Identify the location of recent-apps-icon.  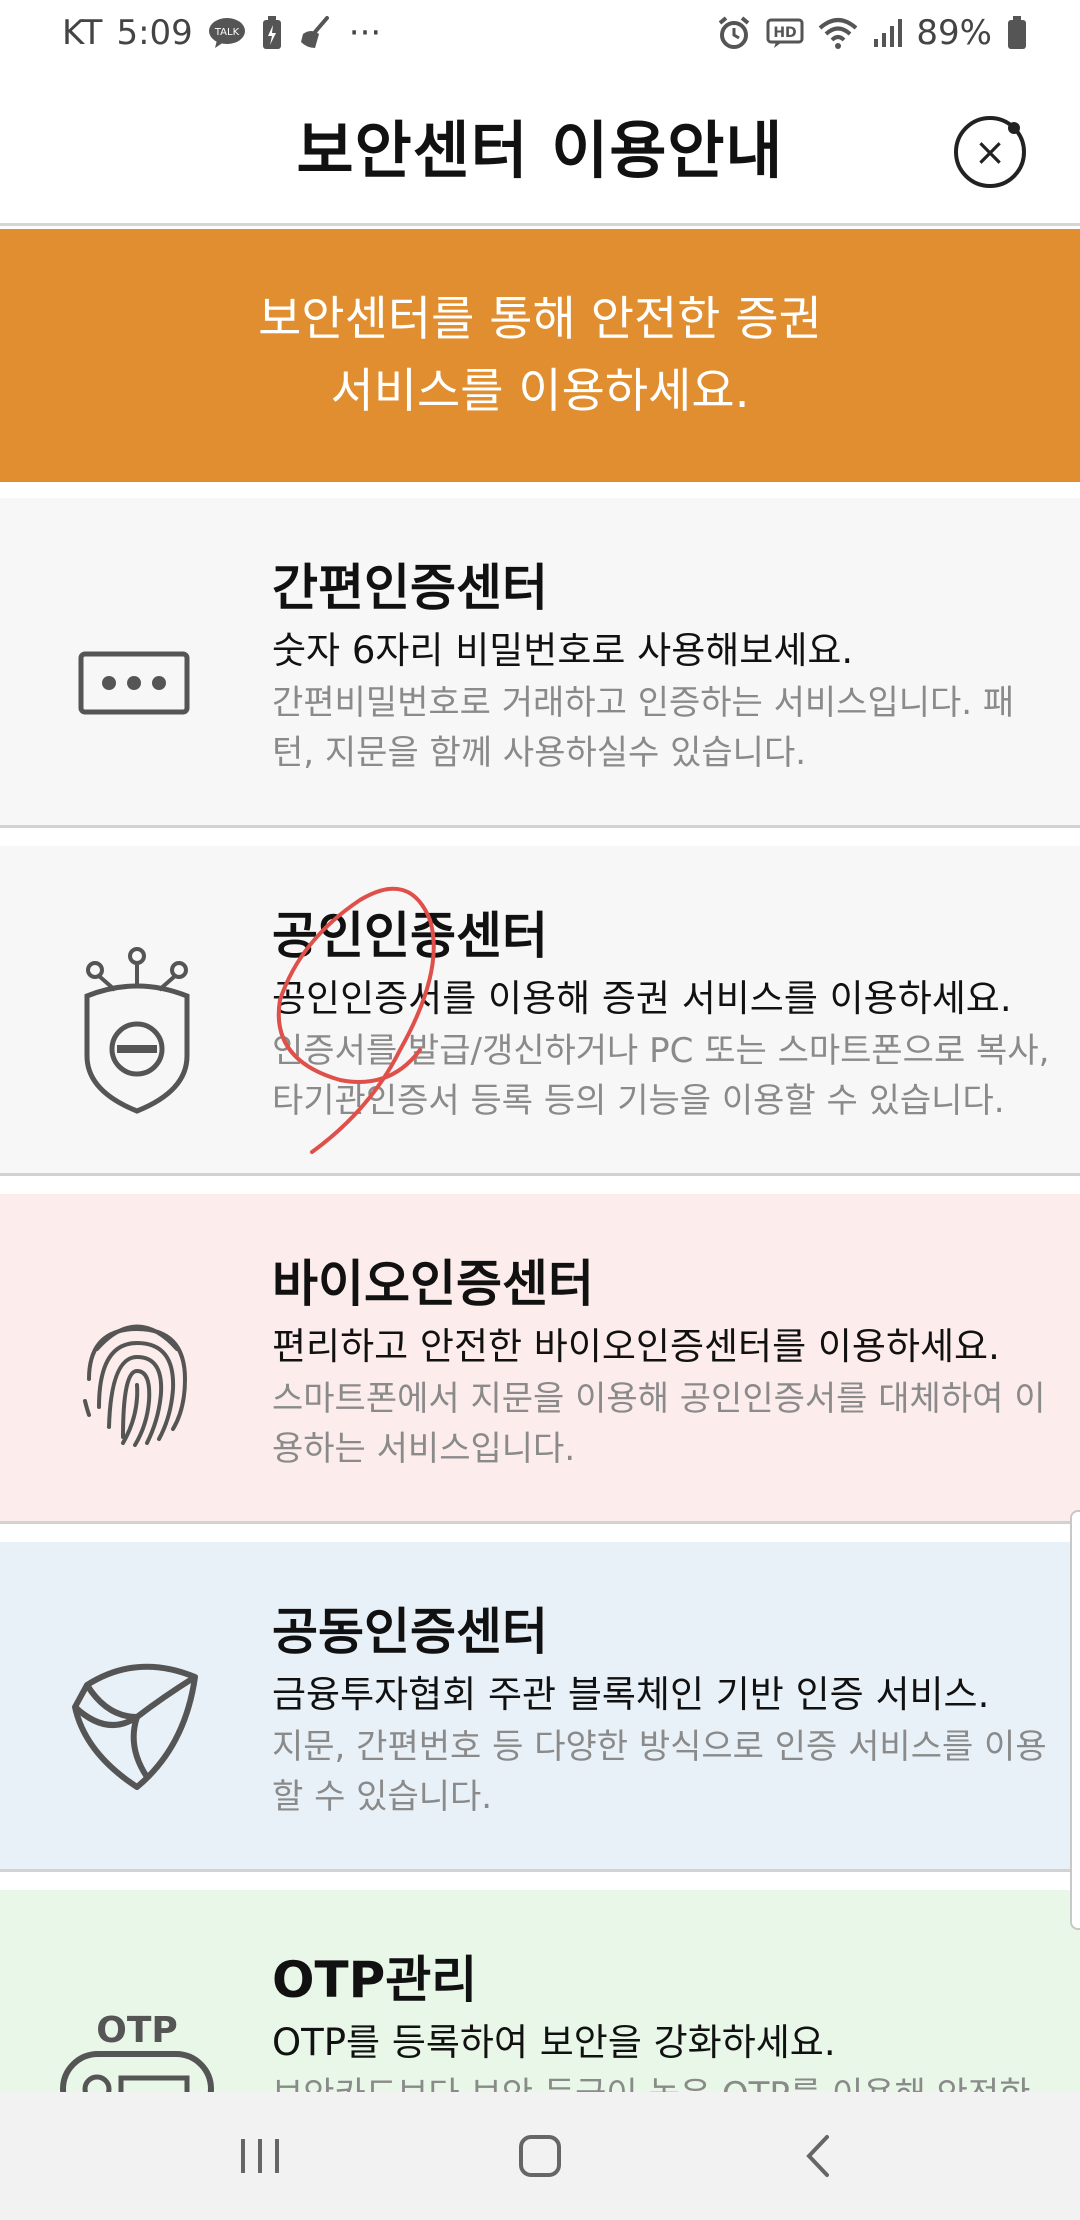
(260, 2156).